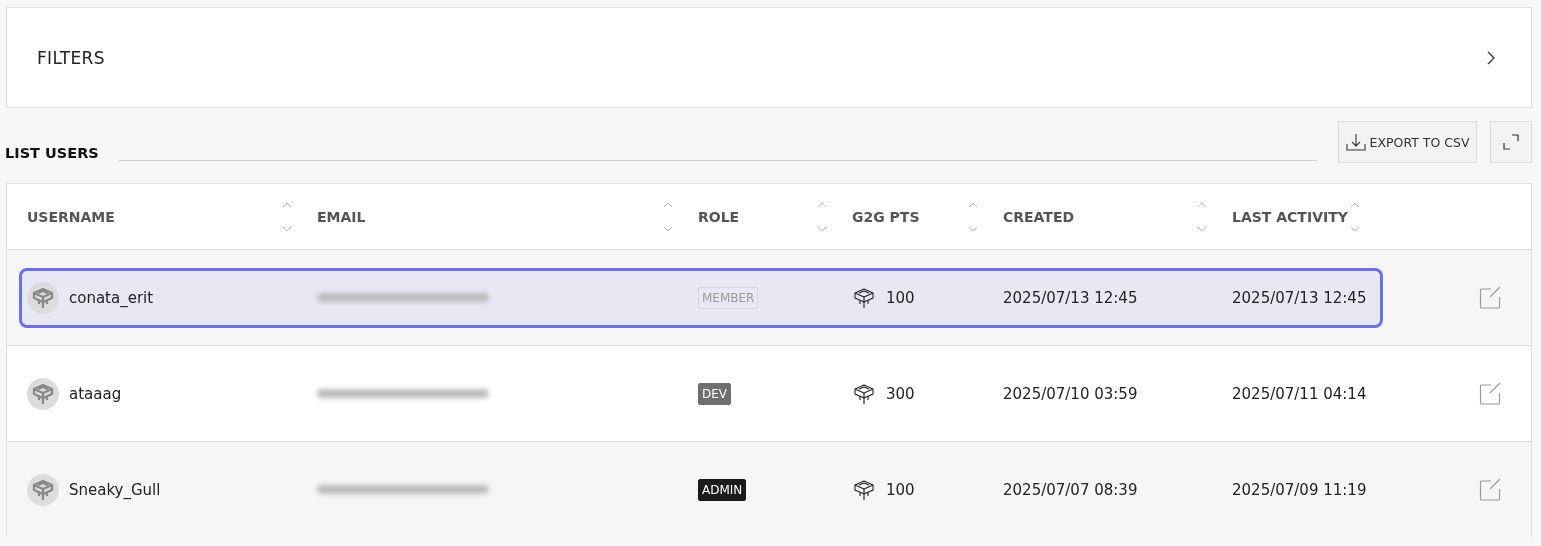 This screenshot has height=546, width=1541. Describe the element at coordinates (922, 216) in the screenshot. I see `column-header: G2G PTS` at that location.